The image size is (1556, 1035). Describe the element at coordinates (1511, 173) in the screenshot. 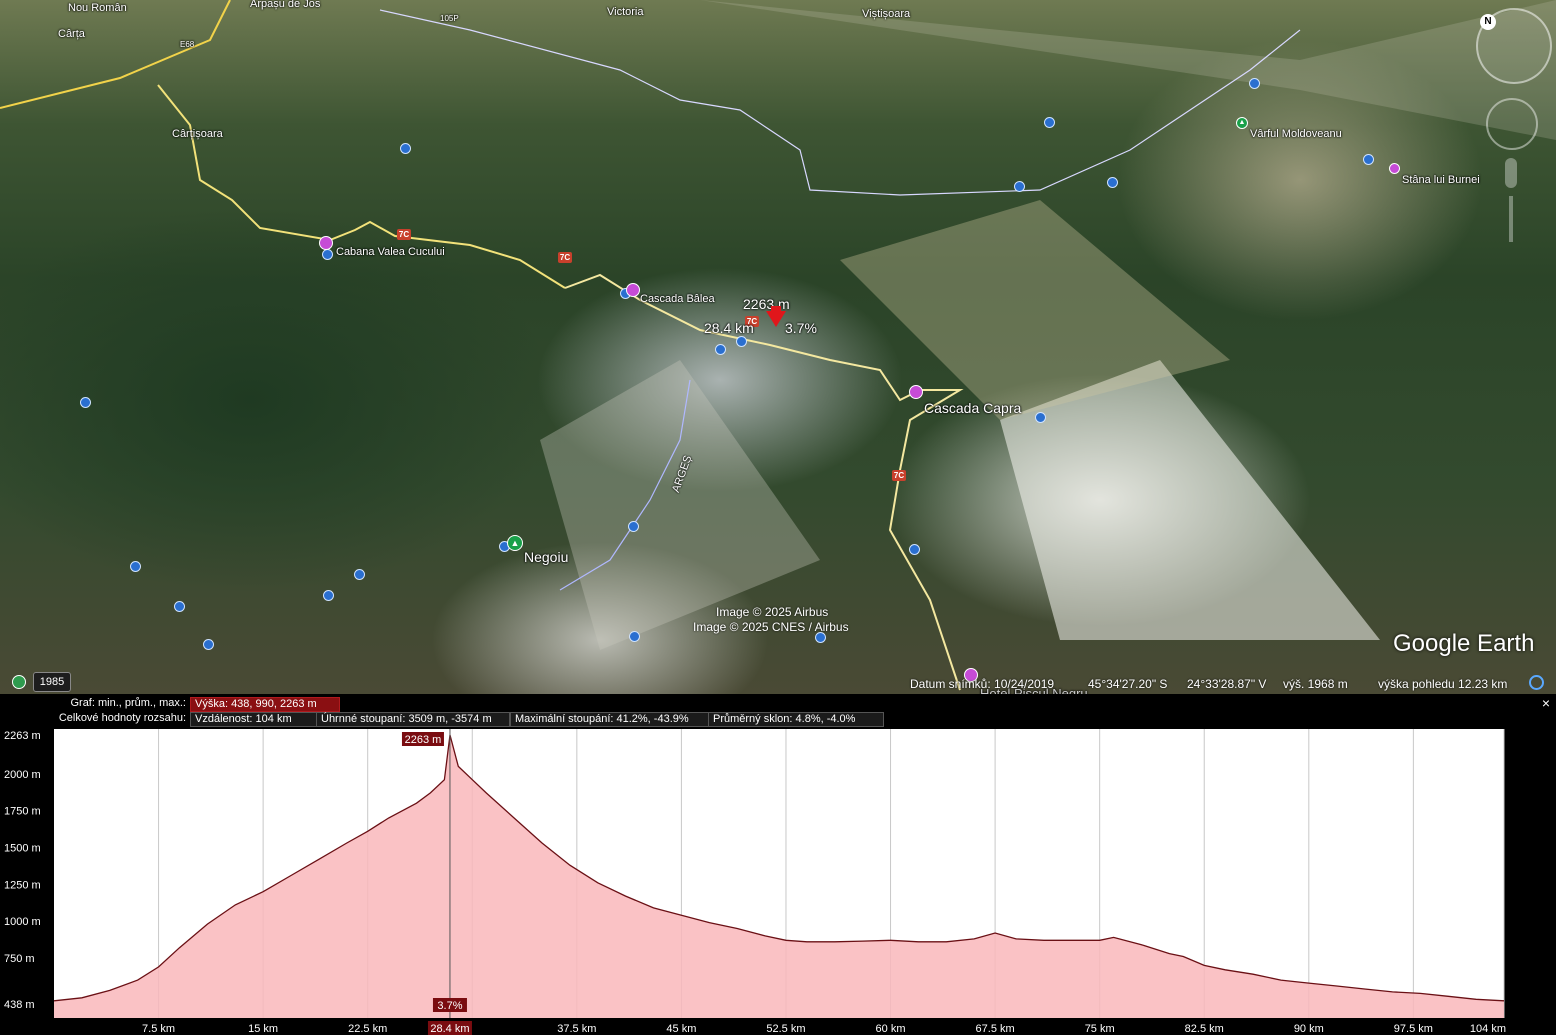

I see `street-view-person-icon` at that location.